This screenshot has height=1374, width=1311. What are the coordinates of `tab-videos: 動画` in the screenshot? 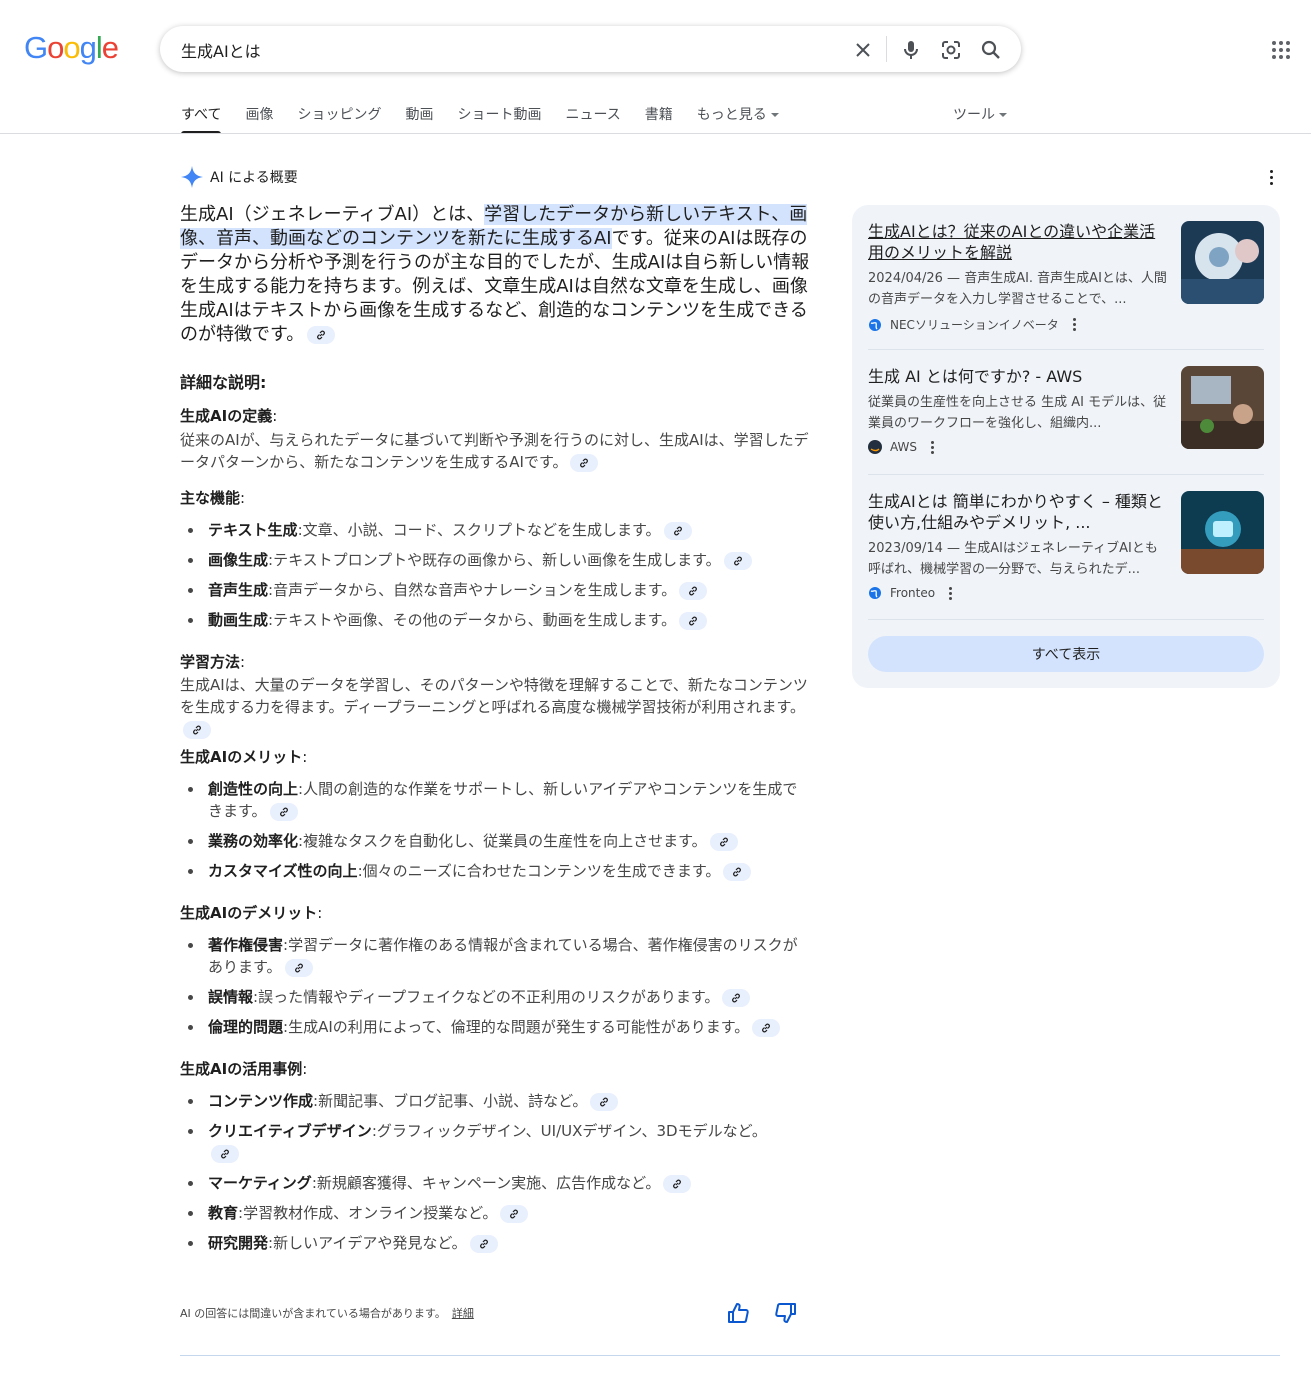 It's located at (419, 119).